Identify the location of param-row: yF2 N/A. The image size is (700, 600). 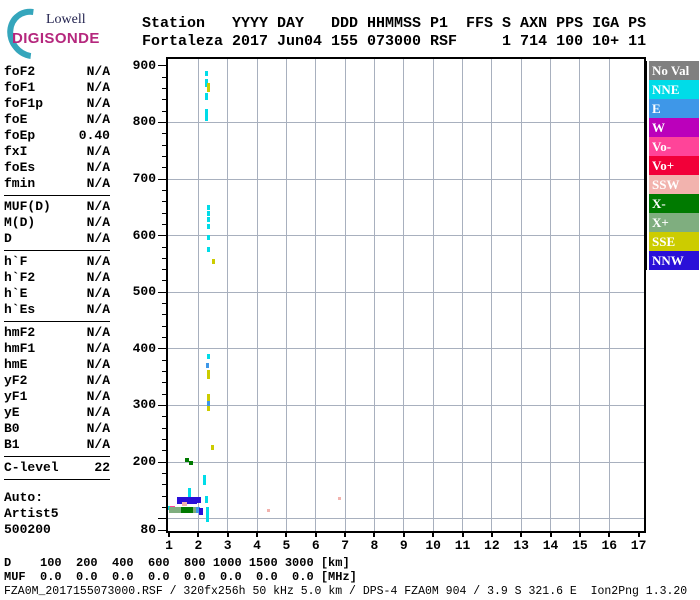
(57, 381).